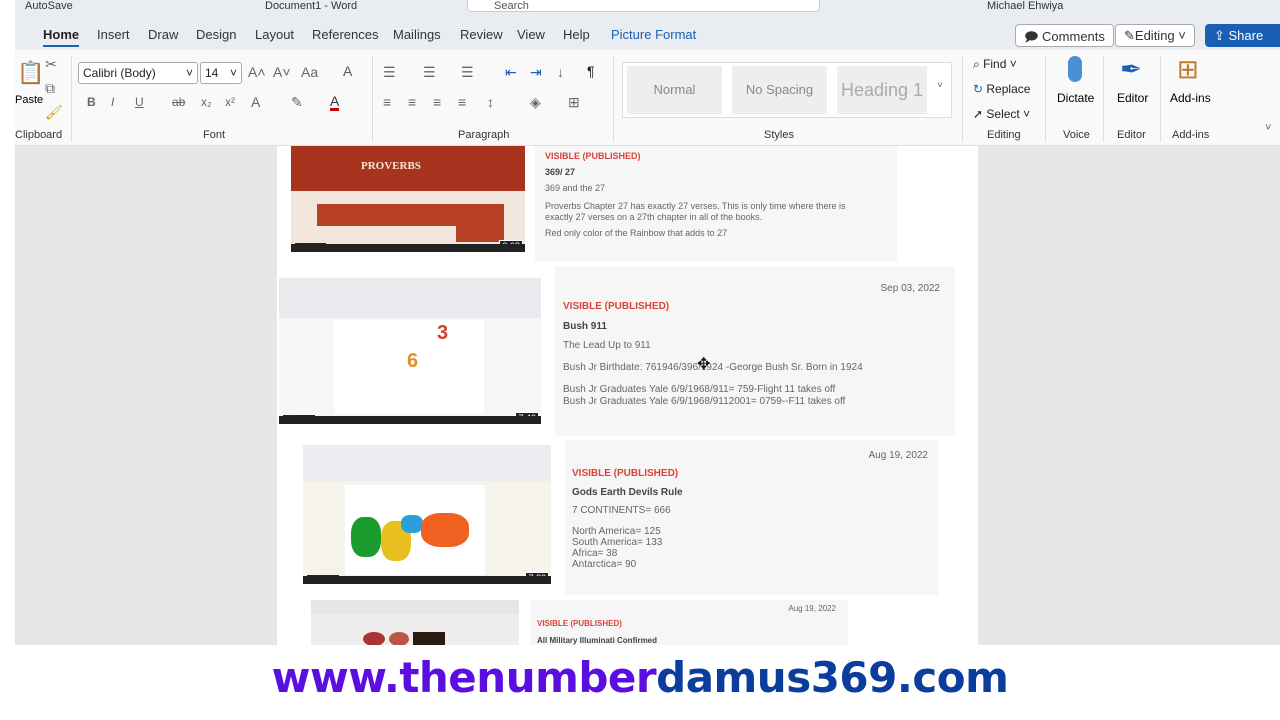 Image resolution: width=1280 pixels, height=720 pixels. I want to click on tab-view: View, so click(531, 34).